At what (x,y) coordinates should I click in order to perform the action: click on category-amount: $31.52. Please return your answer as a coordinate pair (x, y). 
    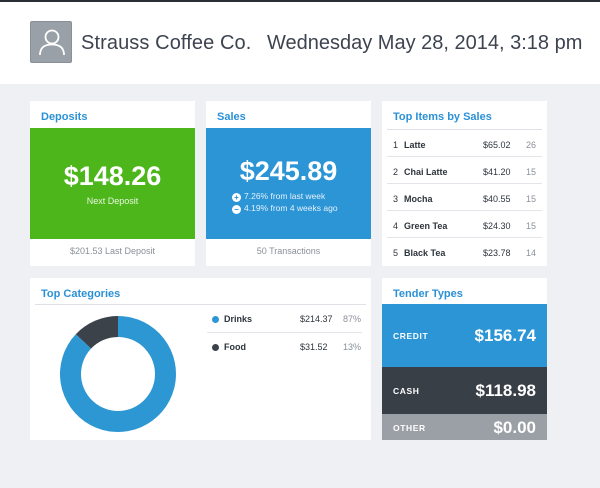
    Looking at the image, I should click on (314, 347).